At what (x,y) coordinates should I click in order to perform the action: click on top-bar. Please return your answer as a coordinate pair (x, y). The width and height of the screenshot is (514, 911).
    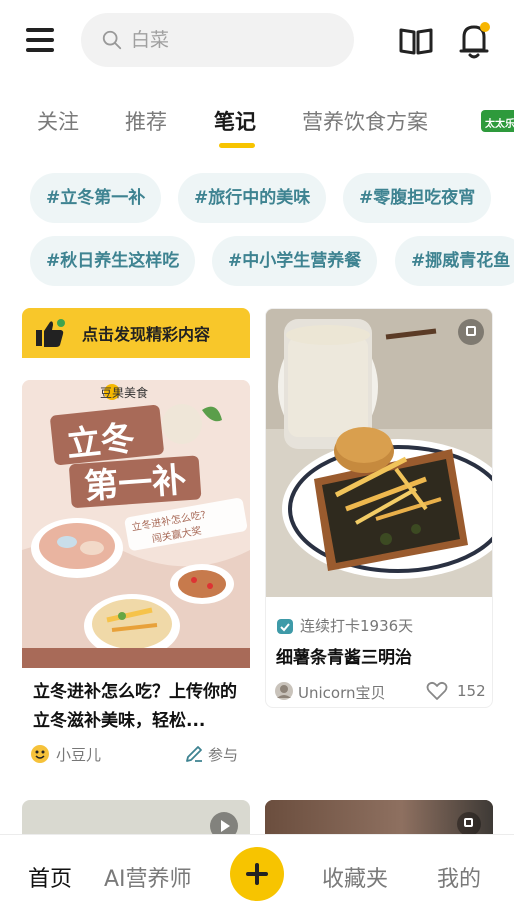
    Looking at the image, I should click on (257, 41).